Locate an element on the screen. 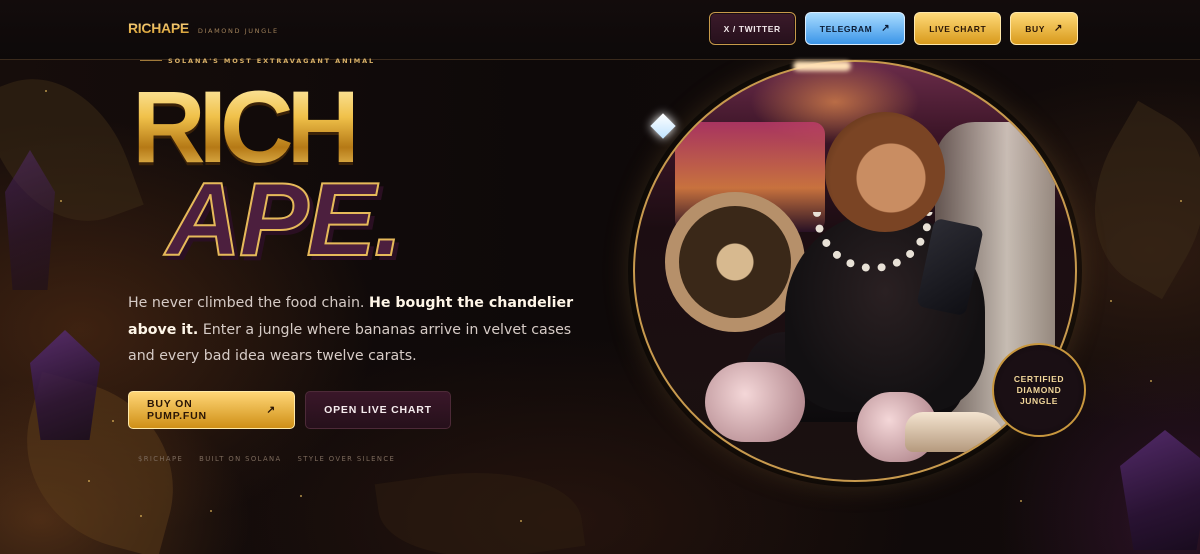 Image resolution: width=1200 pixels, height=554 pixels. logo: RICHAPE DIAMOND JUNGLE is located at coordinates (203, 28).